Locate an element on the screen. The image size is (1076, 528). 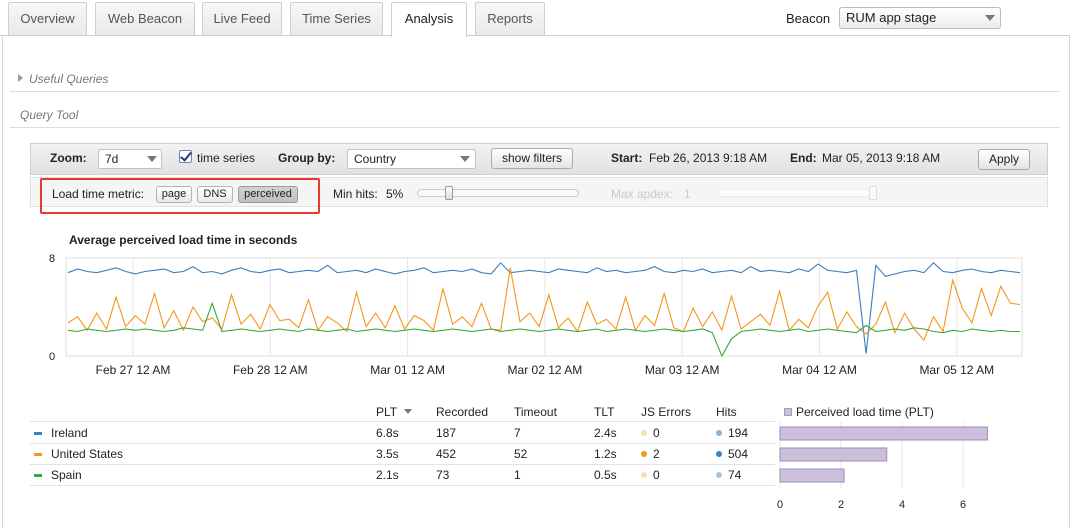
tab-analysis: Analysis is located at coordinates (429, 19).